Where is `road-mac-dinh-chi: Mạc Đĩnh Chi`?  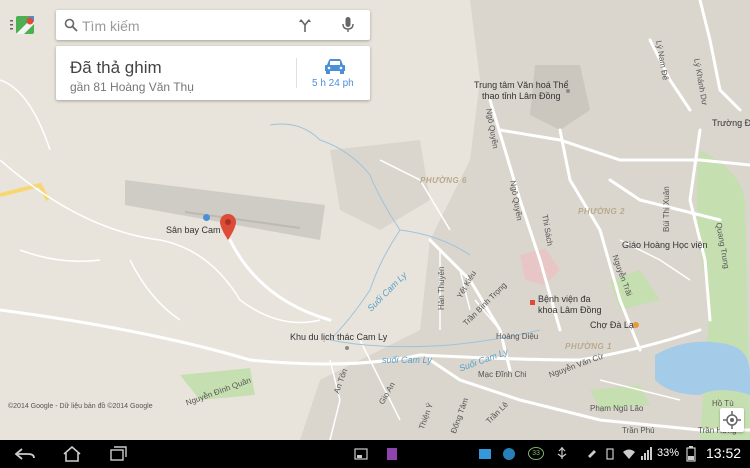
road-mac-dinh-chi: Mạc Đĩnh Chi is located at coordinates (502, 374).